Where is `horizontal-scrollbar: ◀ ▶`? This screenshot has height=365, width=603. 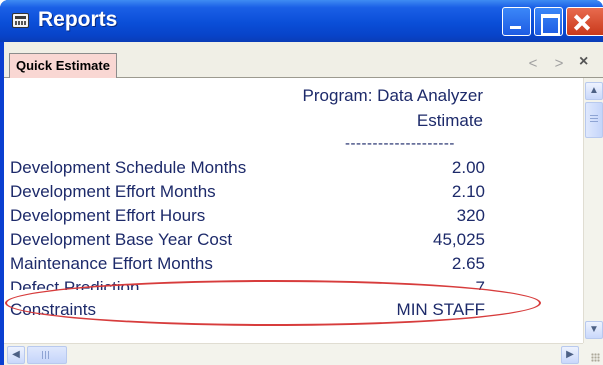
horizontal-scrollbar: ◀ ▶ is located at coordinates (293, 354).